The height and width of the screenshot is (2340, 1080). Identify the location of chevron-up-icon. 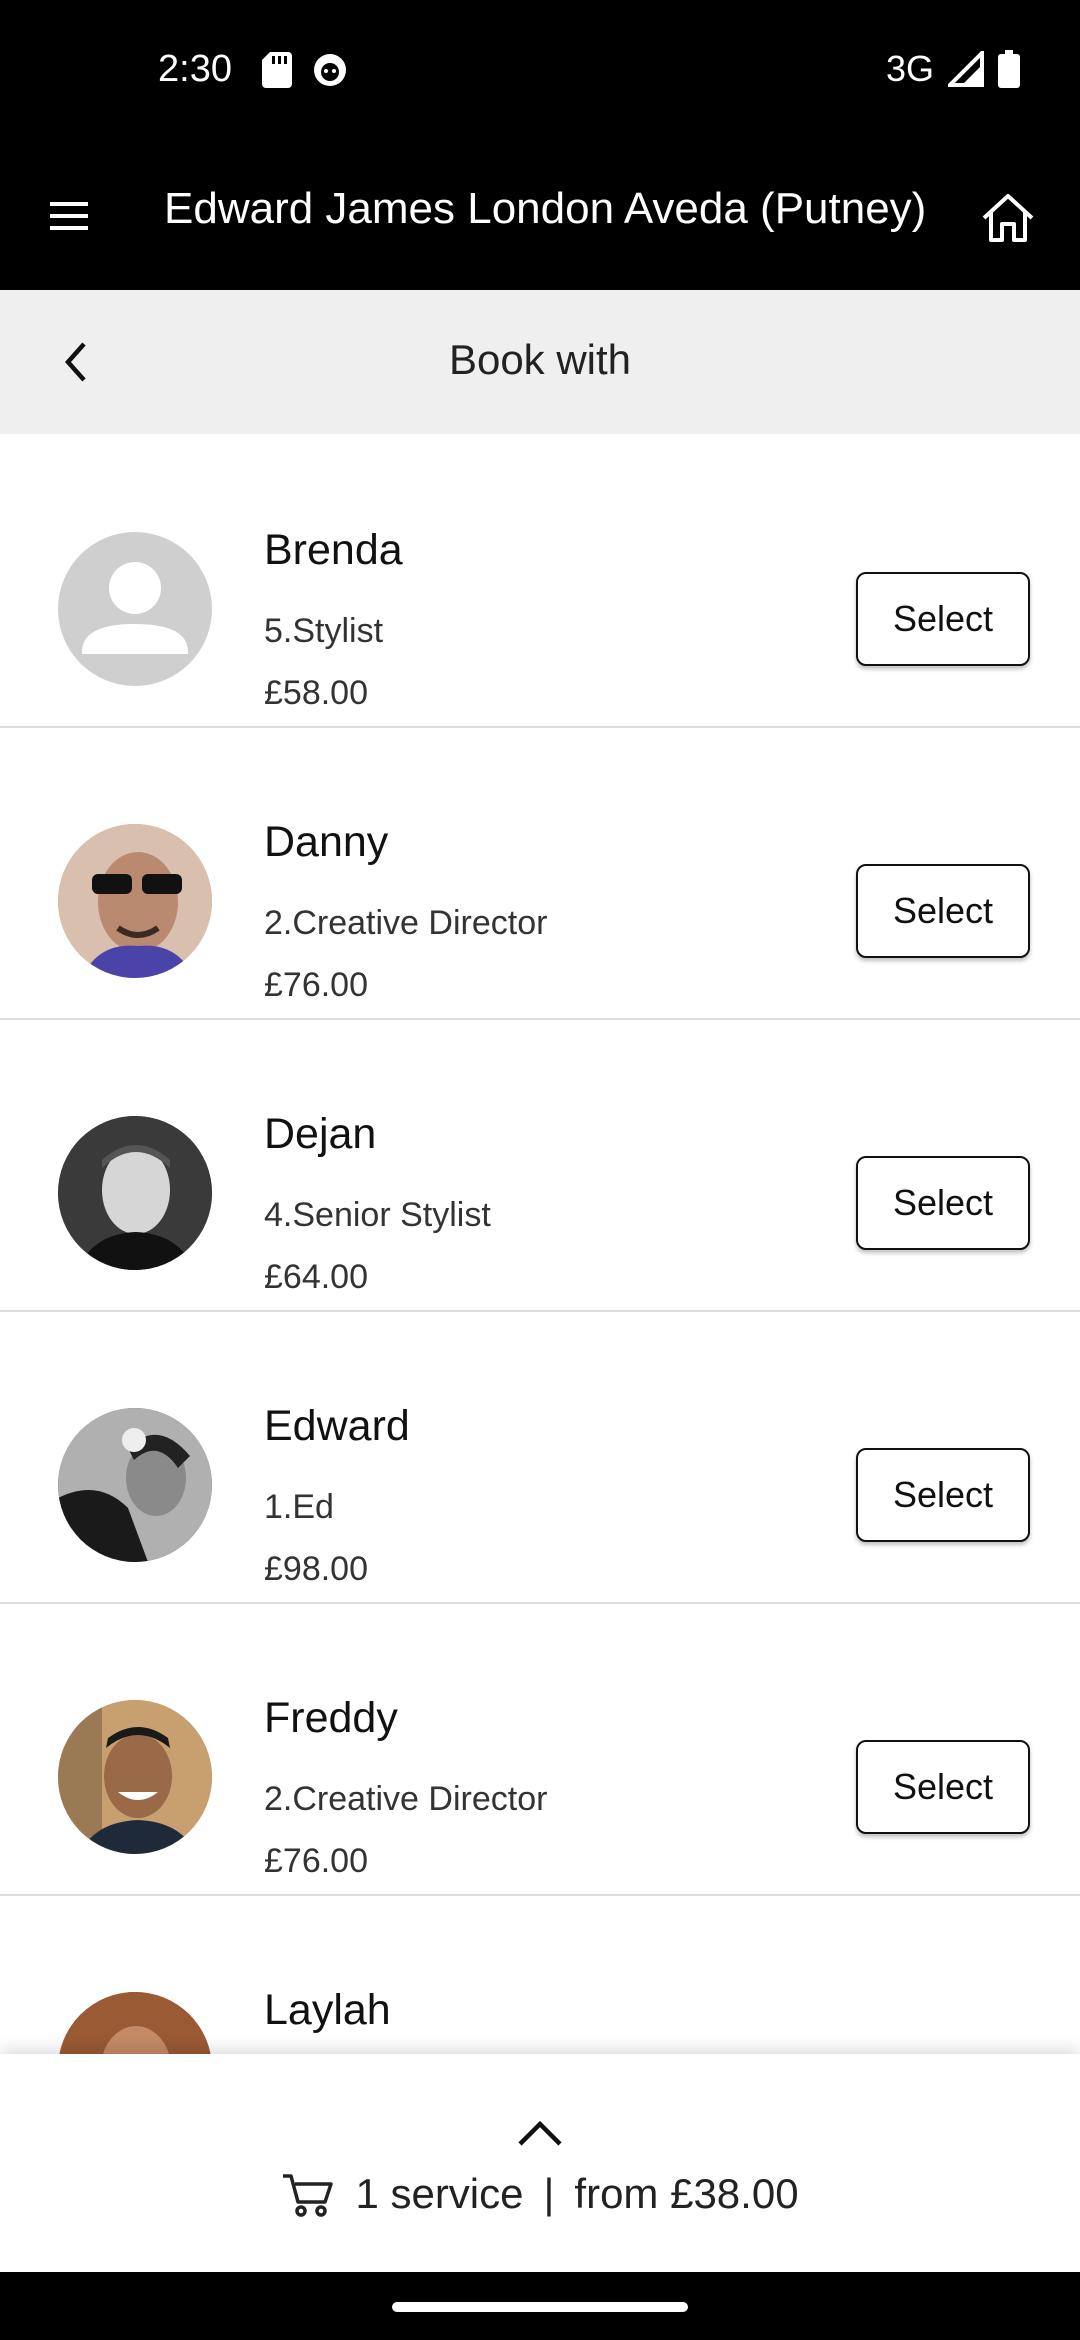
(540, 2132).